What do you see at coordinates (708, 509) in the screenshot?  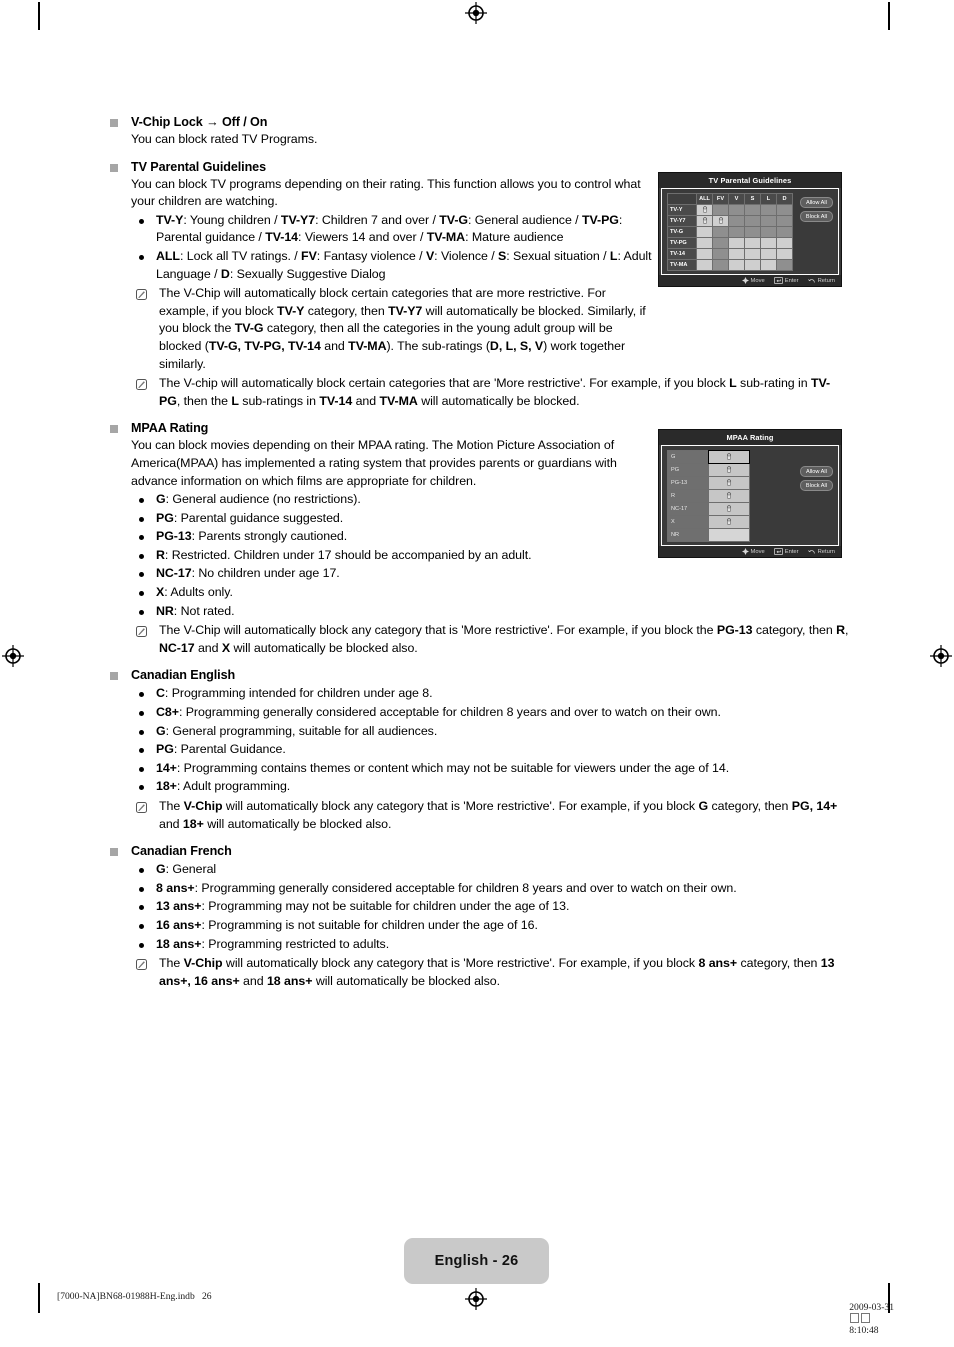 I see `table-row: NC-17` at bounding box center [708, 509].